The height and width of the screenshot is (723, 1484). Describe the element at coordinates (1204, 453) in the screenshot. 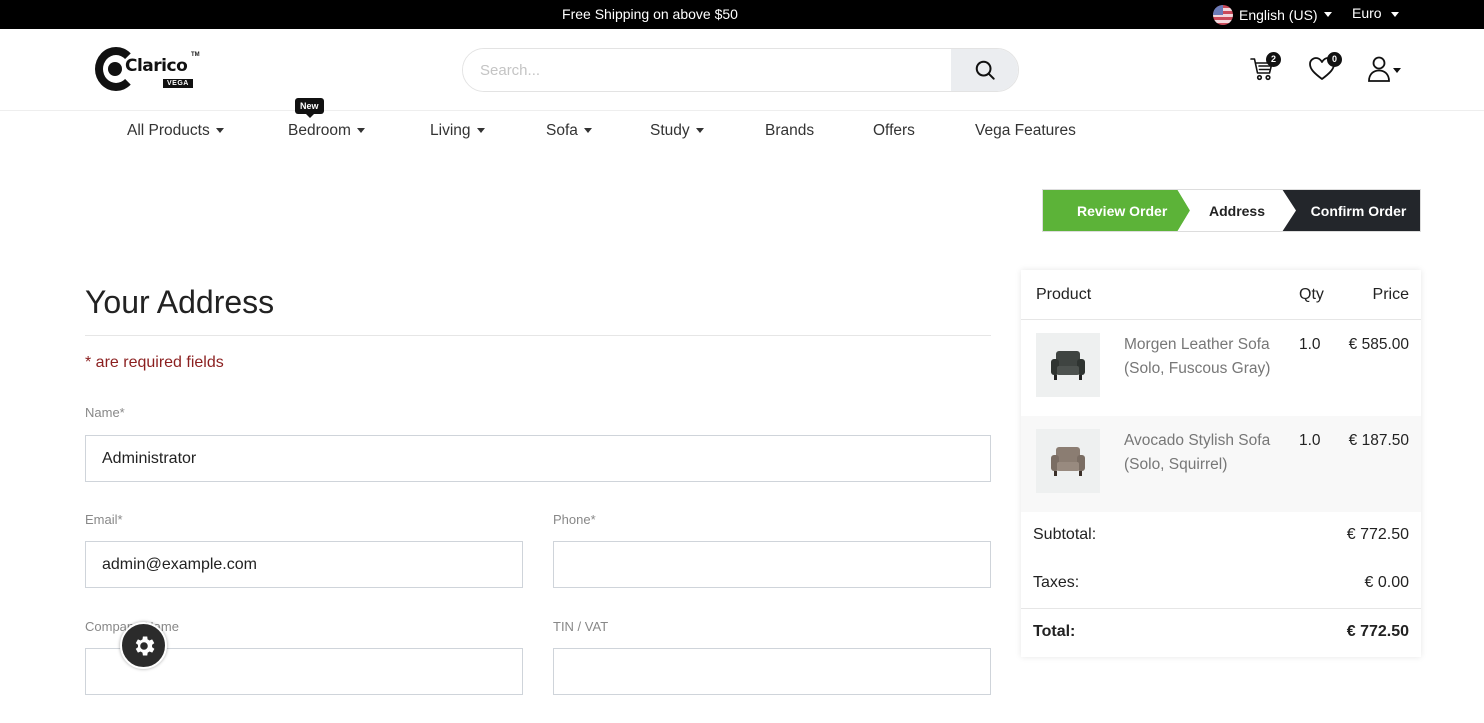

I see `product-name-link: Avocado Stylish Sofa (Solo, Squirrel)` at that location.